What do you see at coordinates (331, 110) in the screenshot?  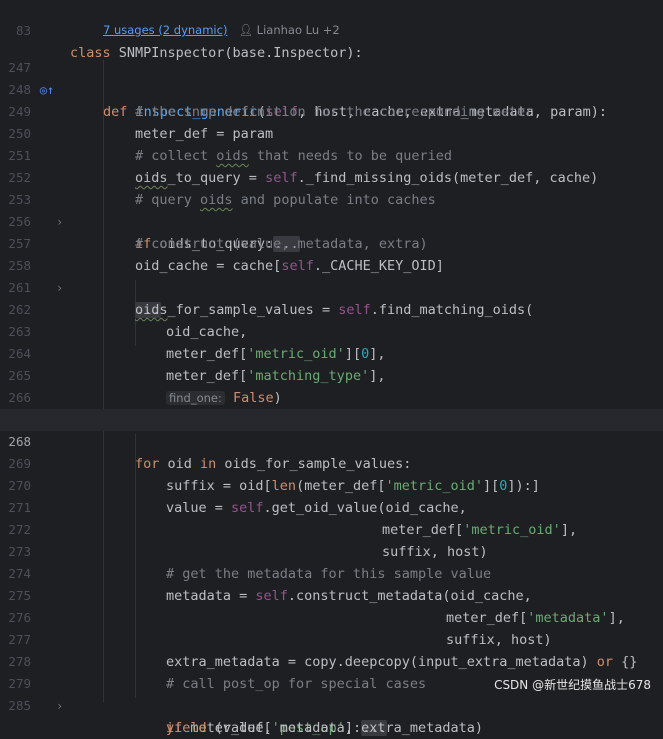 I see `code-line: 249 meter_def = param` at bounding box center [331, 110].